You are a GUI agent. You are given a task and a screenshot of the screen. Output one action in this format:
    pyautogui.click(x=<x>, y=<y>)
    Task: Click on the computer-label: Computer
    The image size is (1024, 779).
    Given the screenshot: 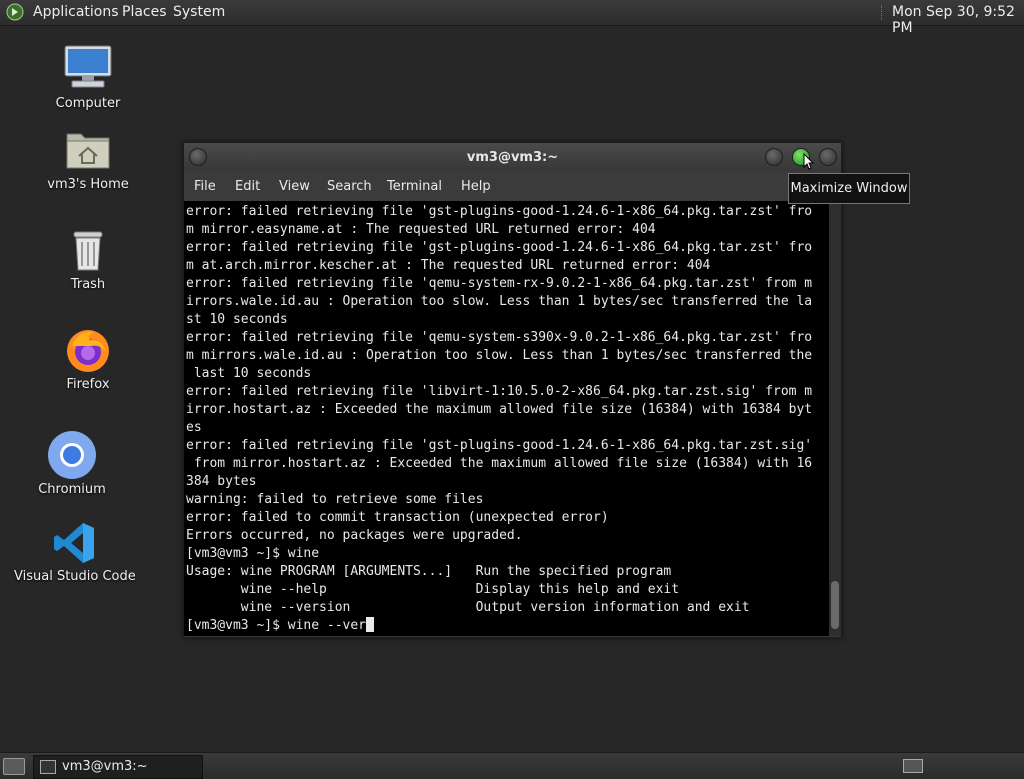 What is the action you would take?
    pyautogui.click(x=88, y=103)
    